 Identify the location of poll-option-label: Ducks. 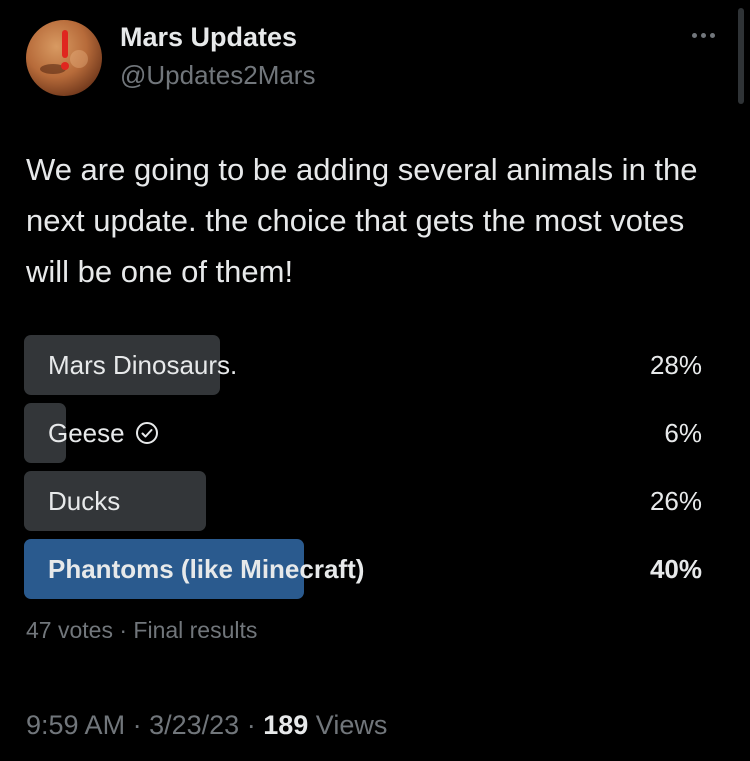
(84, 501).